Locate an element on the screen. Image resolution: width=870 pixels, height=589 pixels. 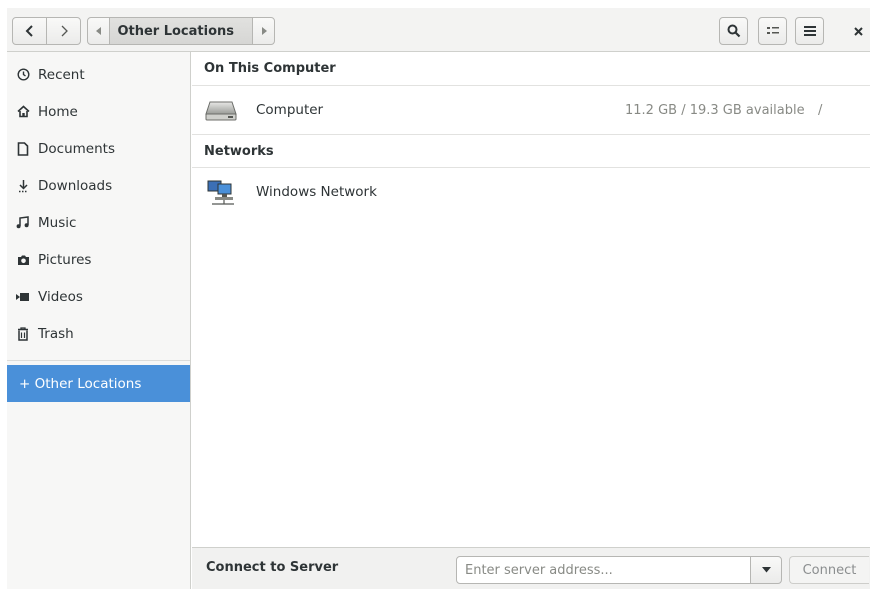
path-scroll-right-button is located at coordinates (263, 31).